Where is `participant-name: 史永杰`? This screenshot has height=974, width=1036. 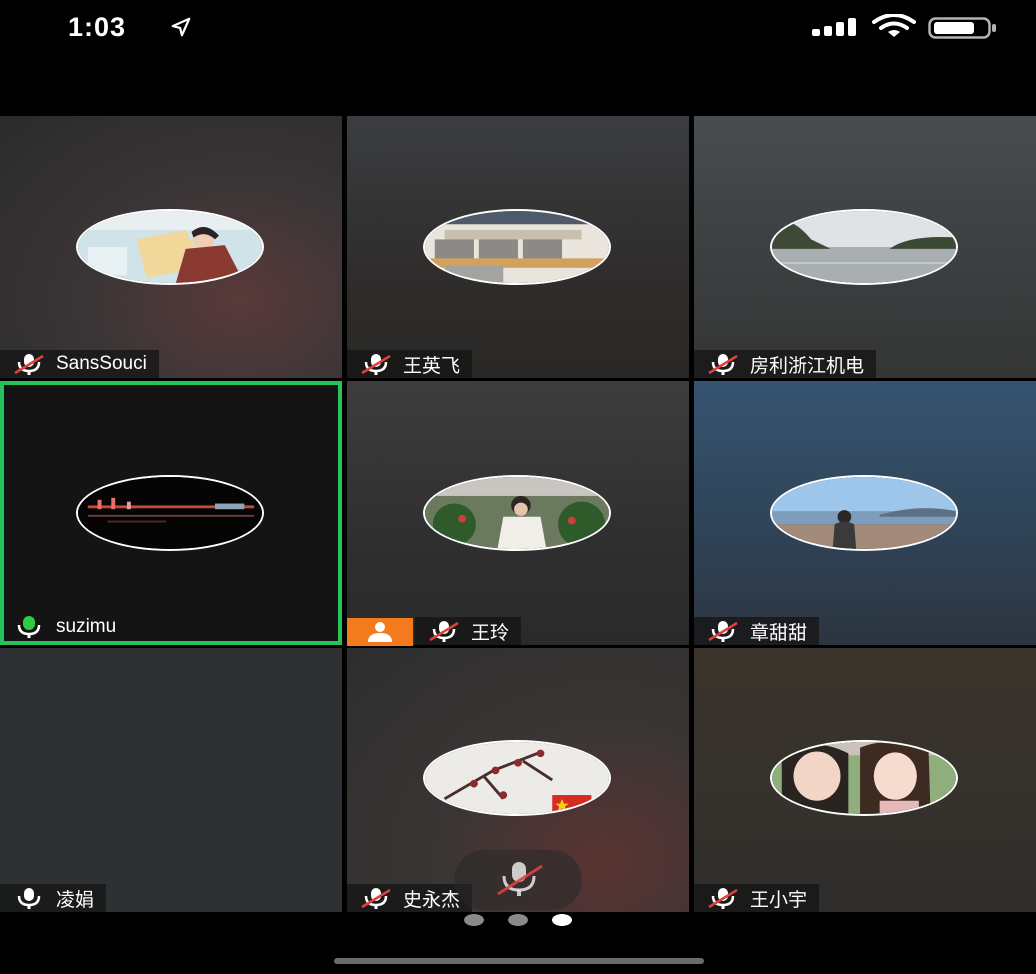 participant-name: 史永杰 is located at coordinates (432, 900).